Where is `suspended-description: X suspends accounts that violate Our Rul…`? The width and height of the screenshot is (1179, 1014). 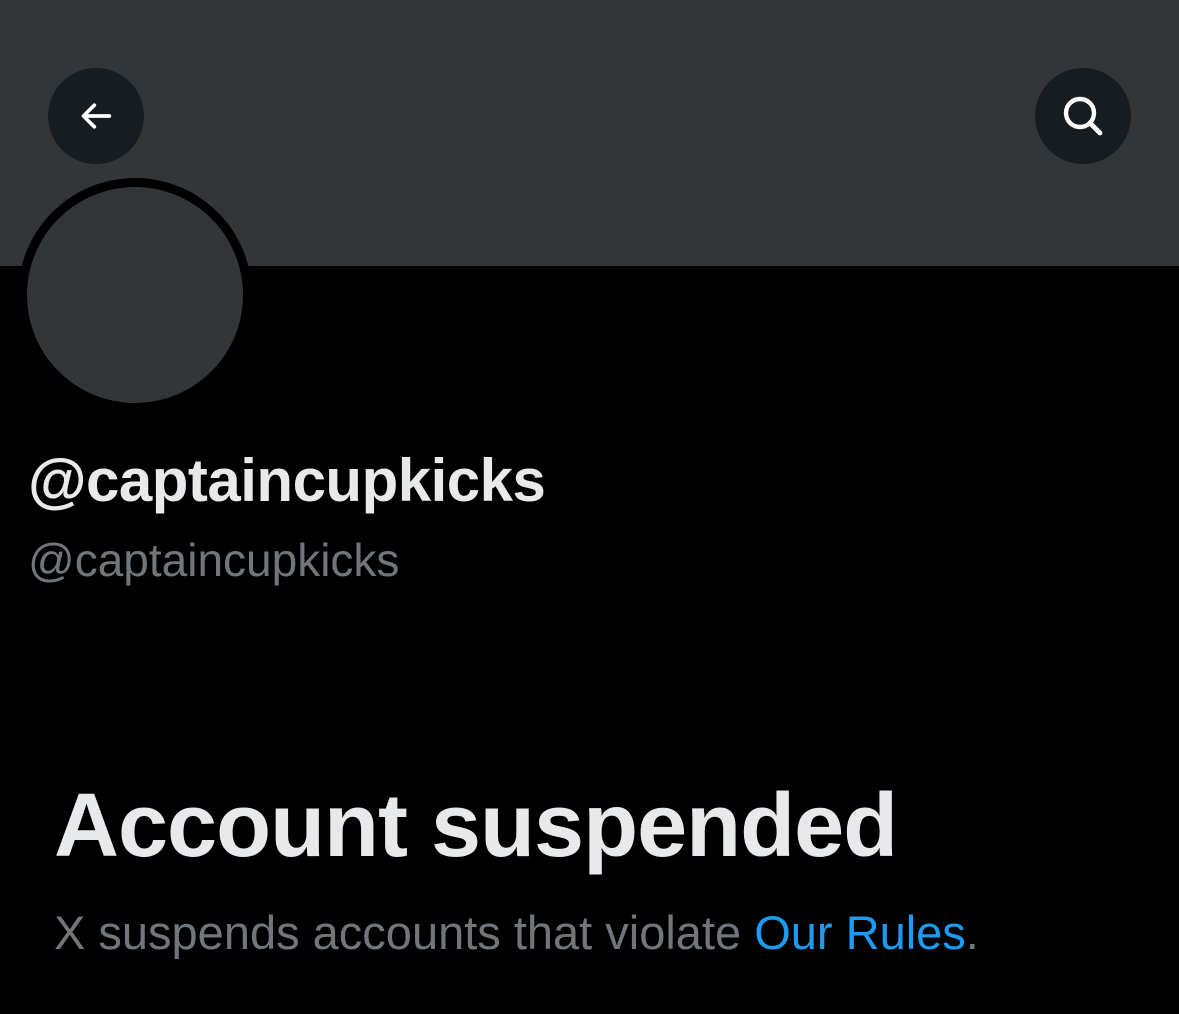
suspended-description: X suspends accounts that violate Our Rul… is located at coordinates (516, 932).